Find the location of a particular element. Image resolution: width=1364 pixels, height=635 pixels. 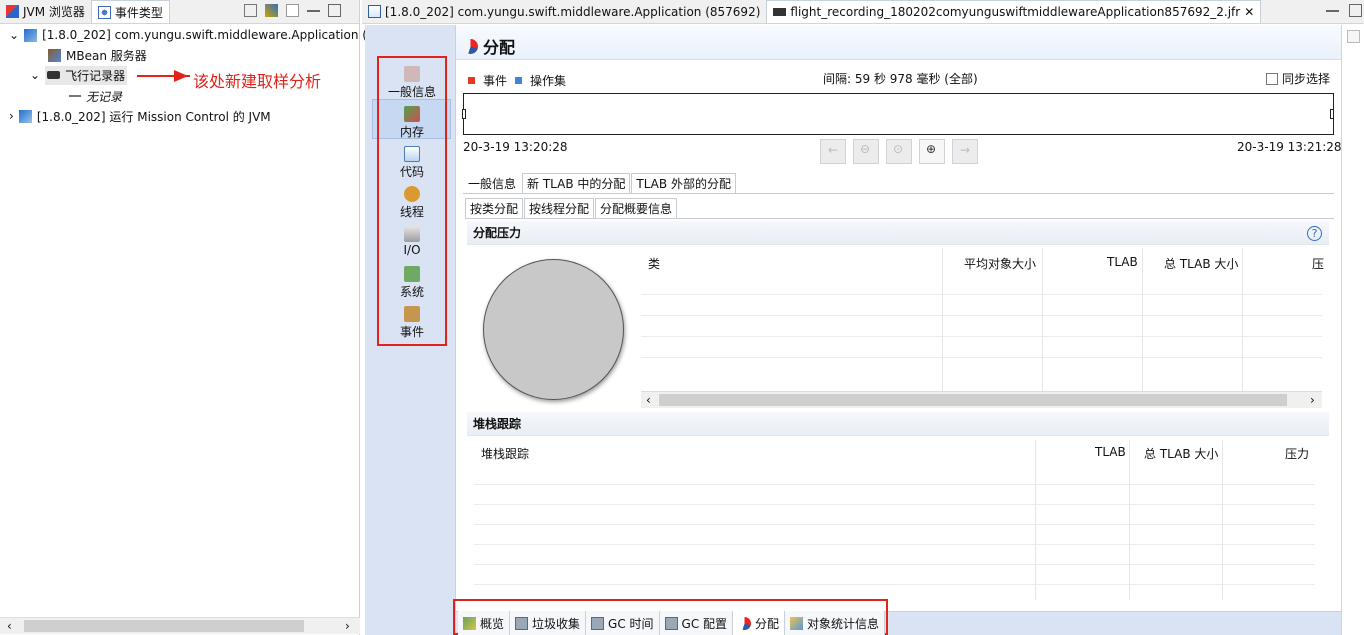

bottom-tab-gc-time: GC 时间 is located at coordinates (623, 623).